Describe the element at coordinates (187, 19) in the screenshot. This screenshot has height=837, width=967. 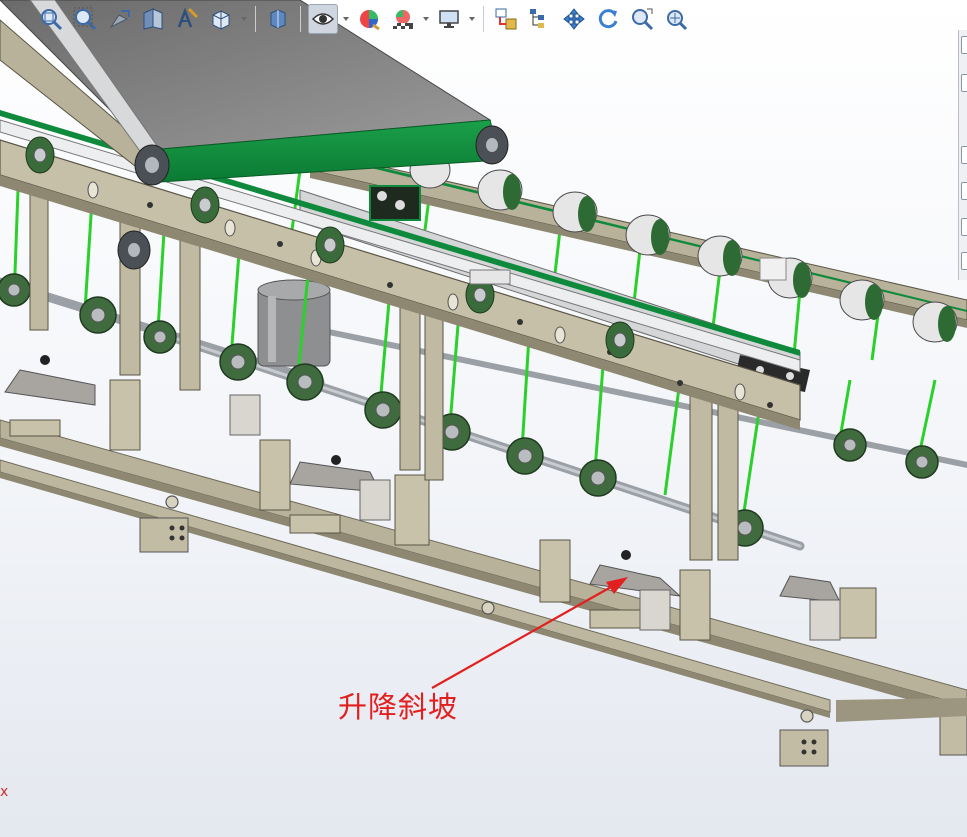
I see `dynamic-annotation-icon` at that location.